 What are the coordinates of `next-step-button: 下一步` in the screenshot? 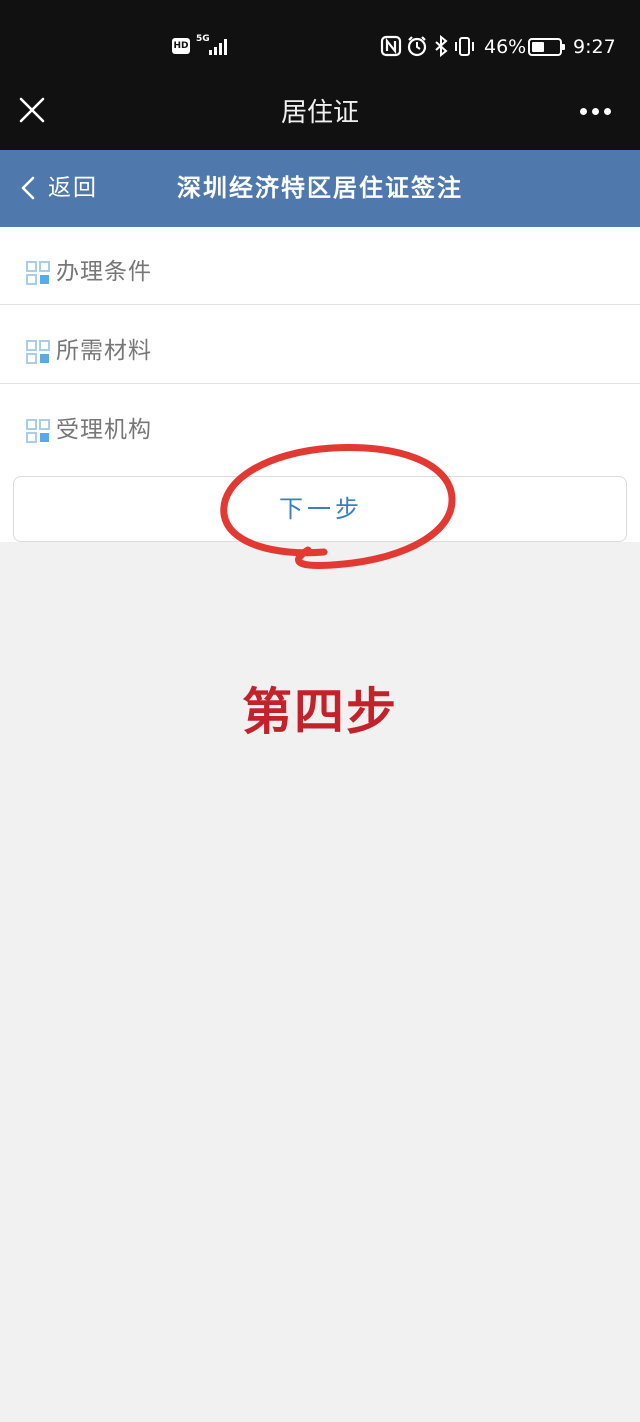 It's located at (320, 509).